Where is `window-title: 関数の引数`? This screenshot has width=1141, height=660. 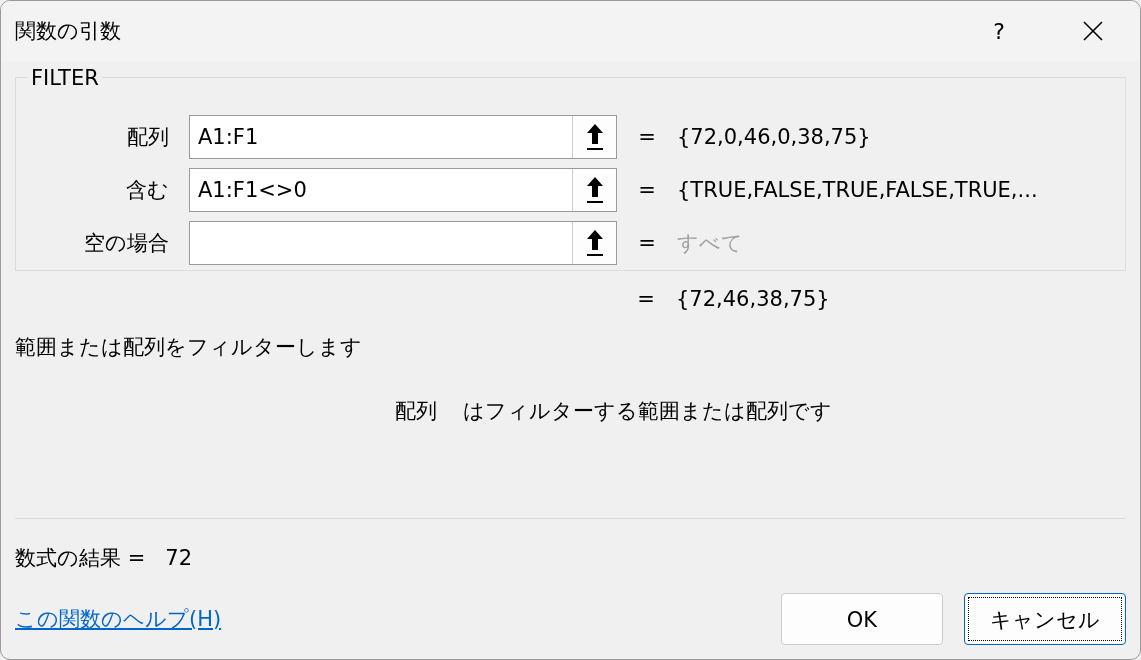 window-title: 関数の引数 is located at coordinates (68, 31).